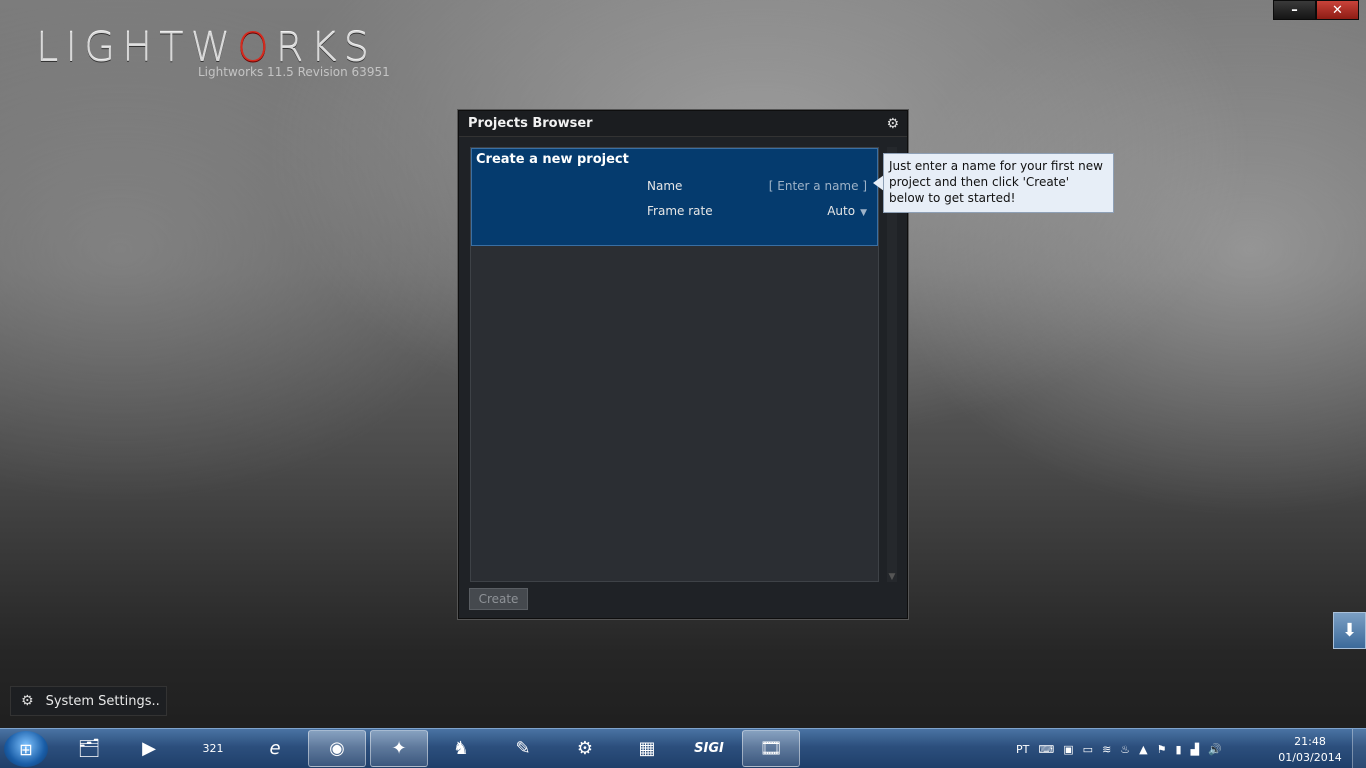 Image resolution: width=1366 pixels, height=768 pixels. Describe the element at coordinates (552, 159) in the screenshot. I see `new-project-header: Create a new project` at that location.